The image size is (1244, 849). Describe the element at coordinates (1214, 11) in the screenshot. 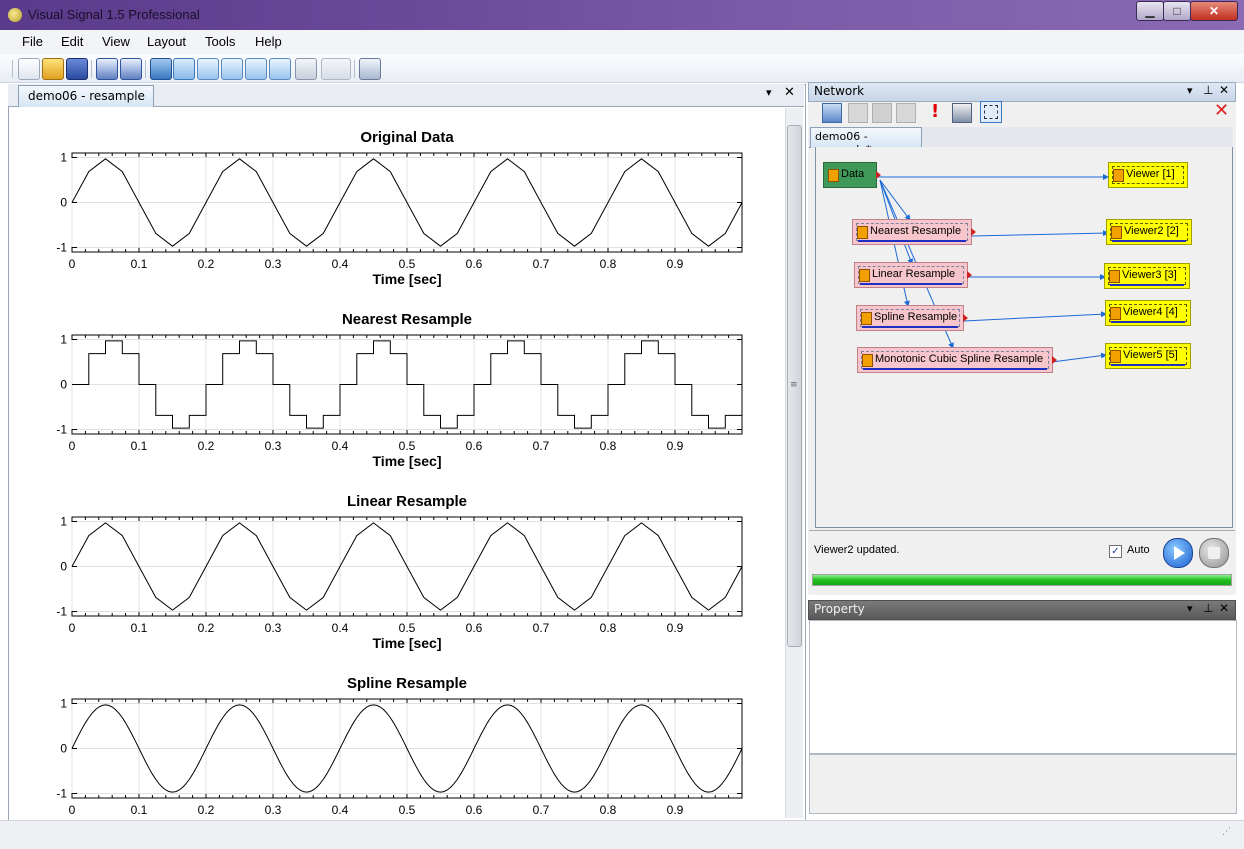

I see `close-window-button: ✕` at that location.